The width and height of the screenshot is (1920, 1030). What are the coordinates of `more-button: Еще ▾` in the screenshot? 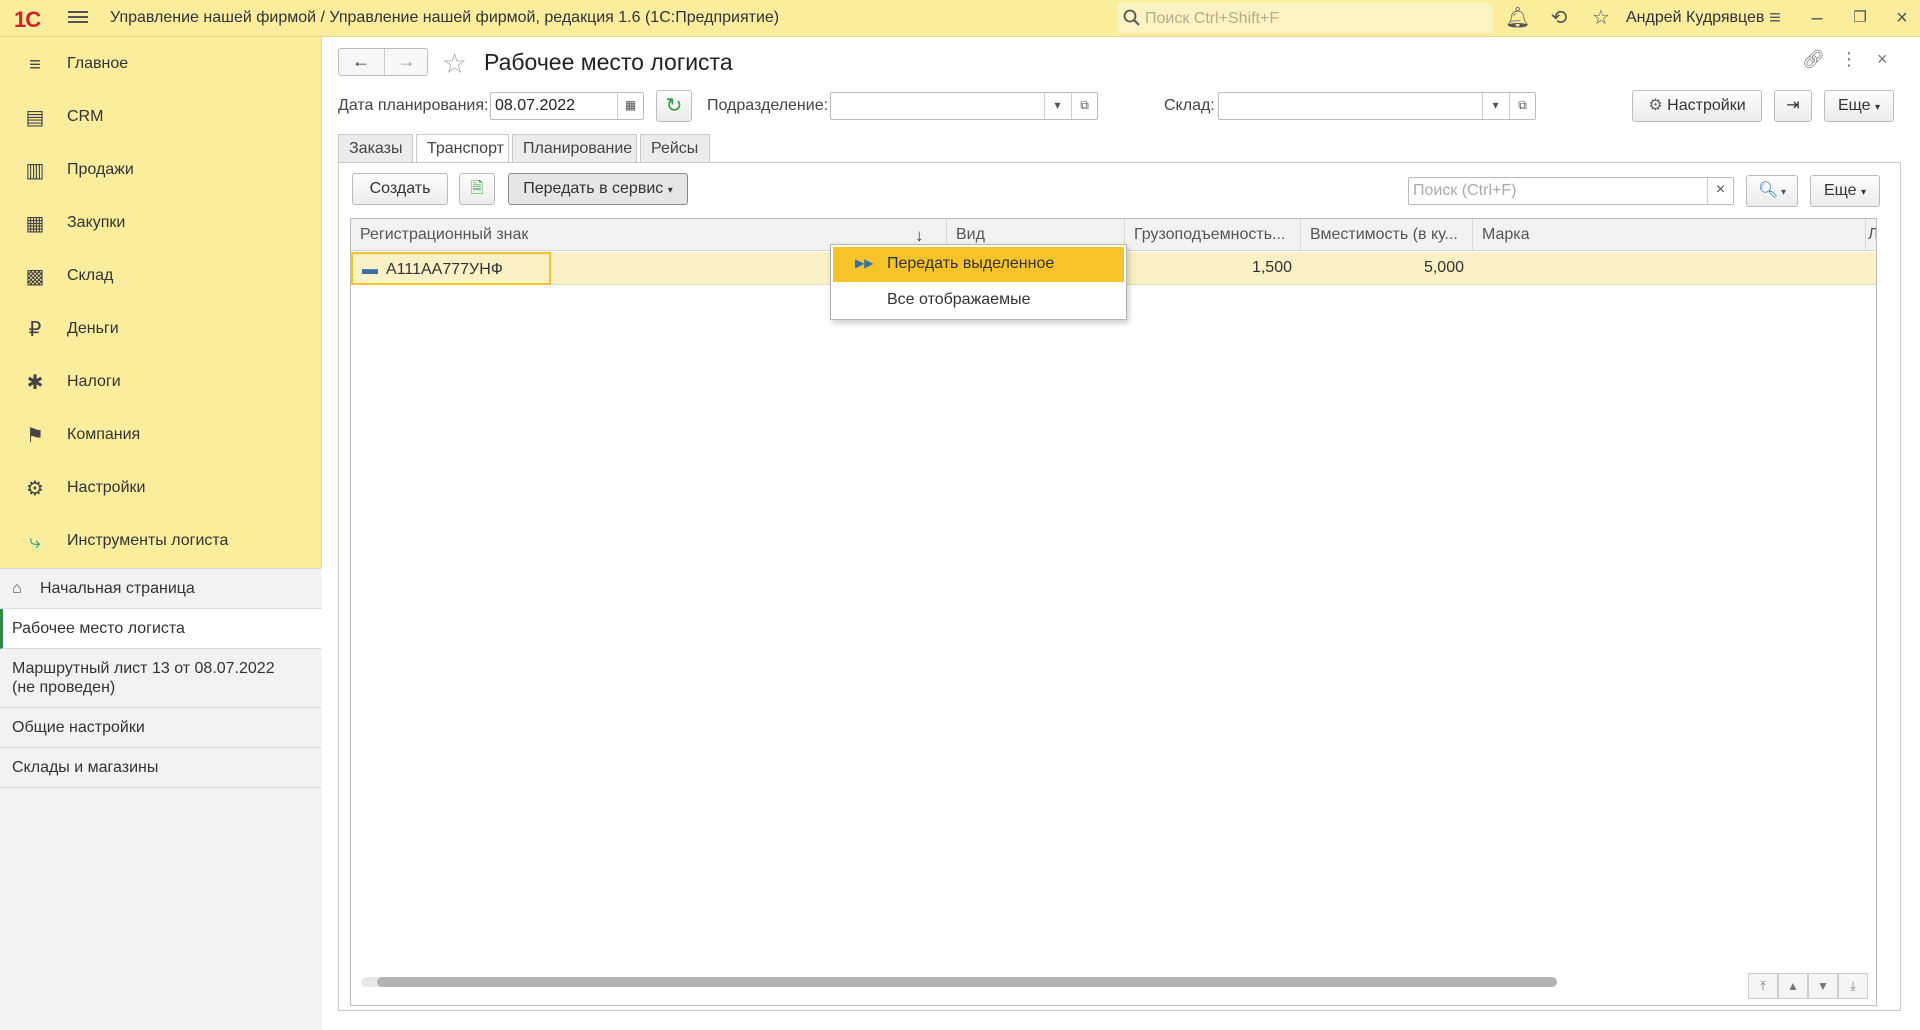 It's located at (1859, 106).